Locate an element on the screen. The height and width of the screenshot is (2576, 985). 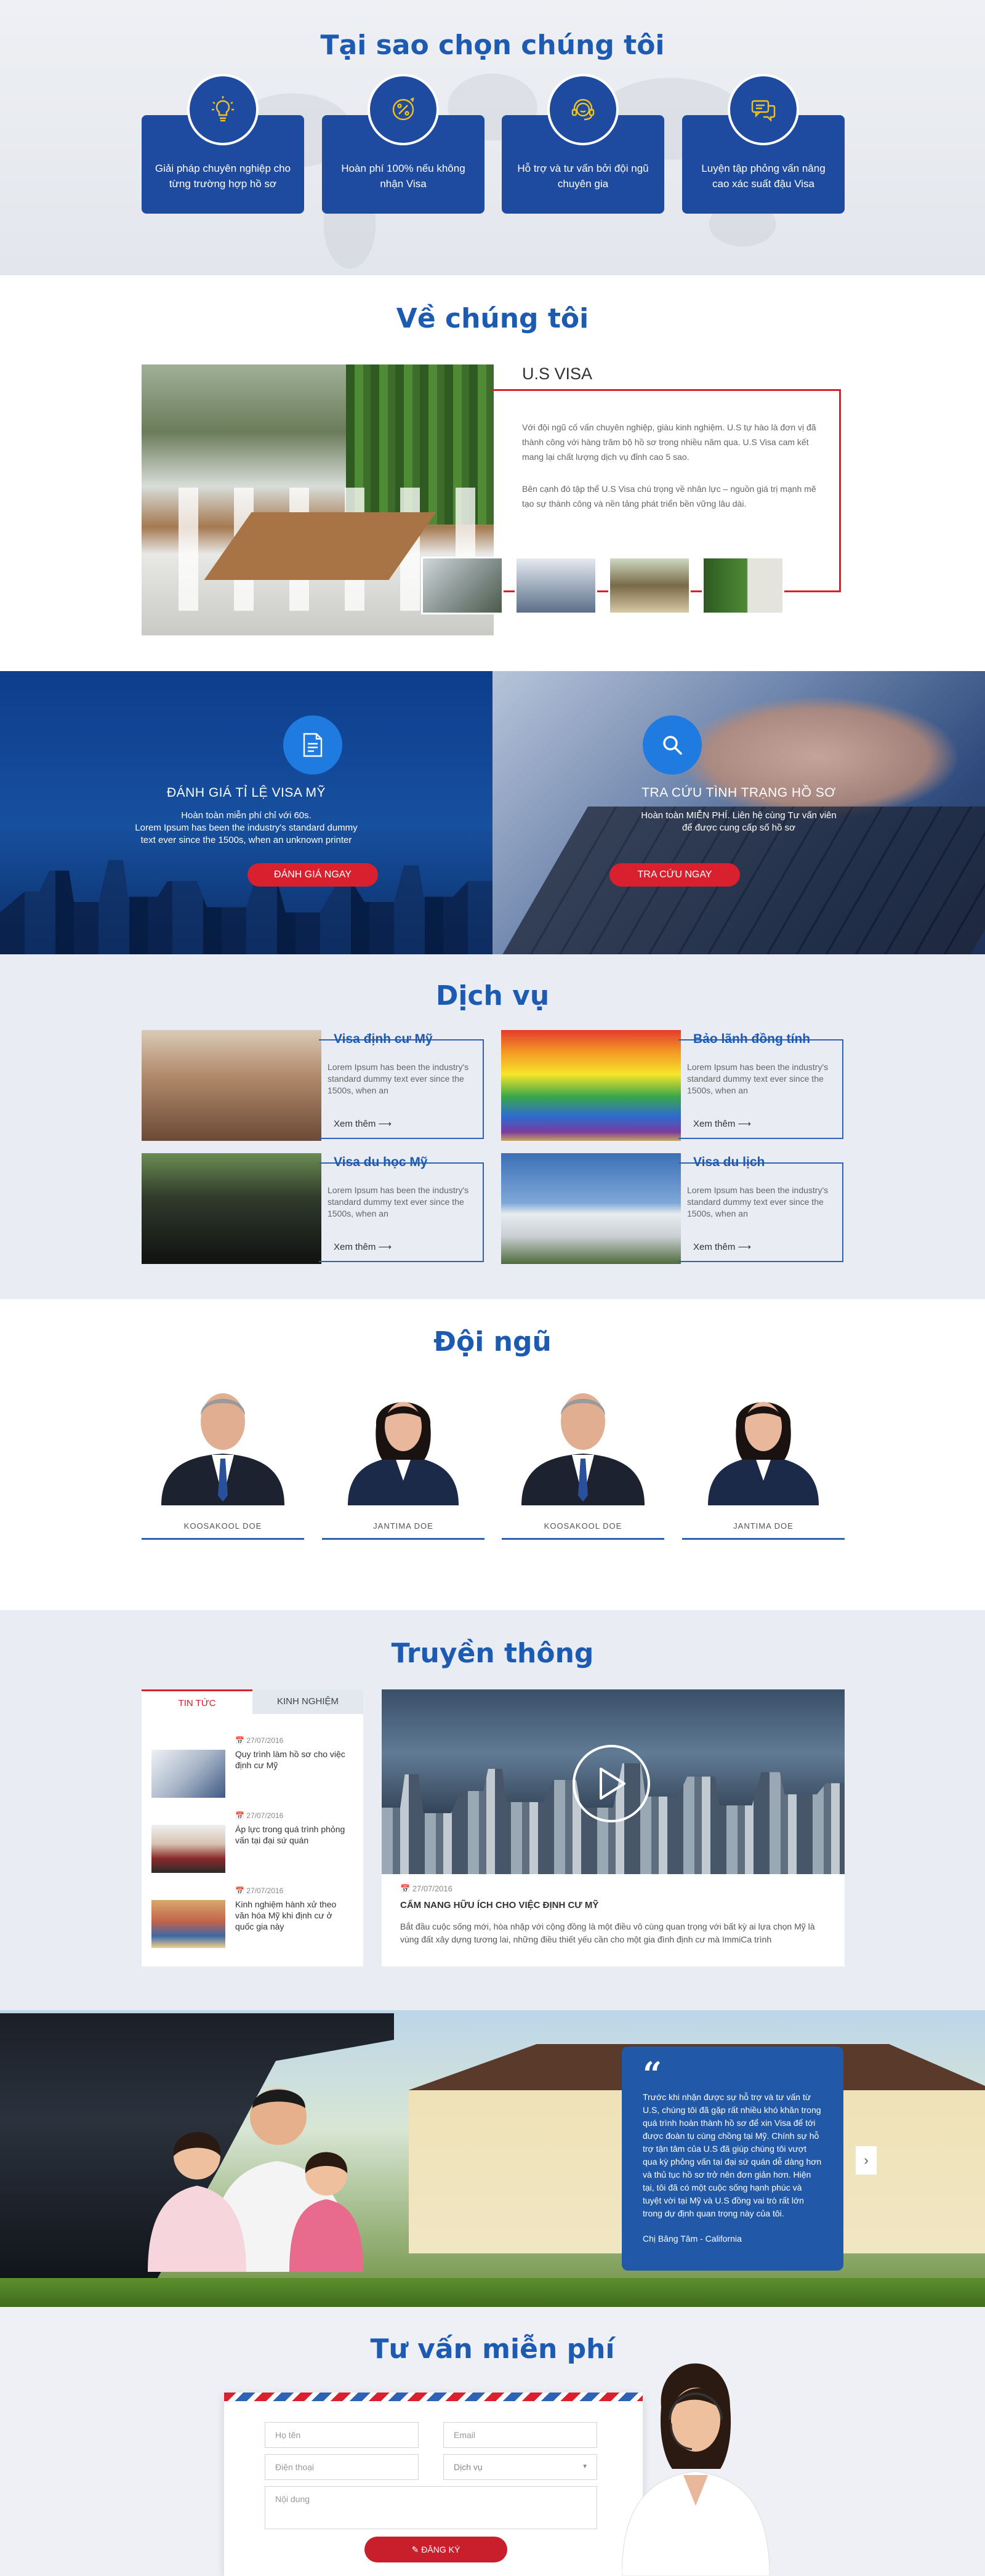
team-member-1: KOOSAKOOL DOE is located at coordinates (223, 1477).